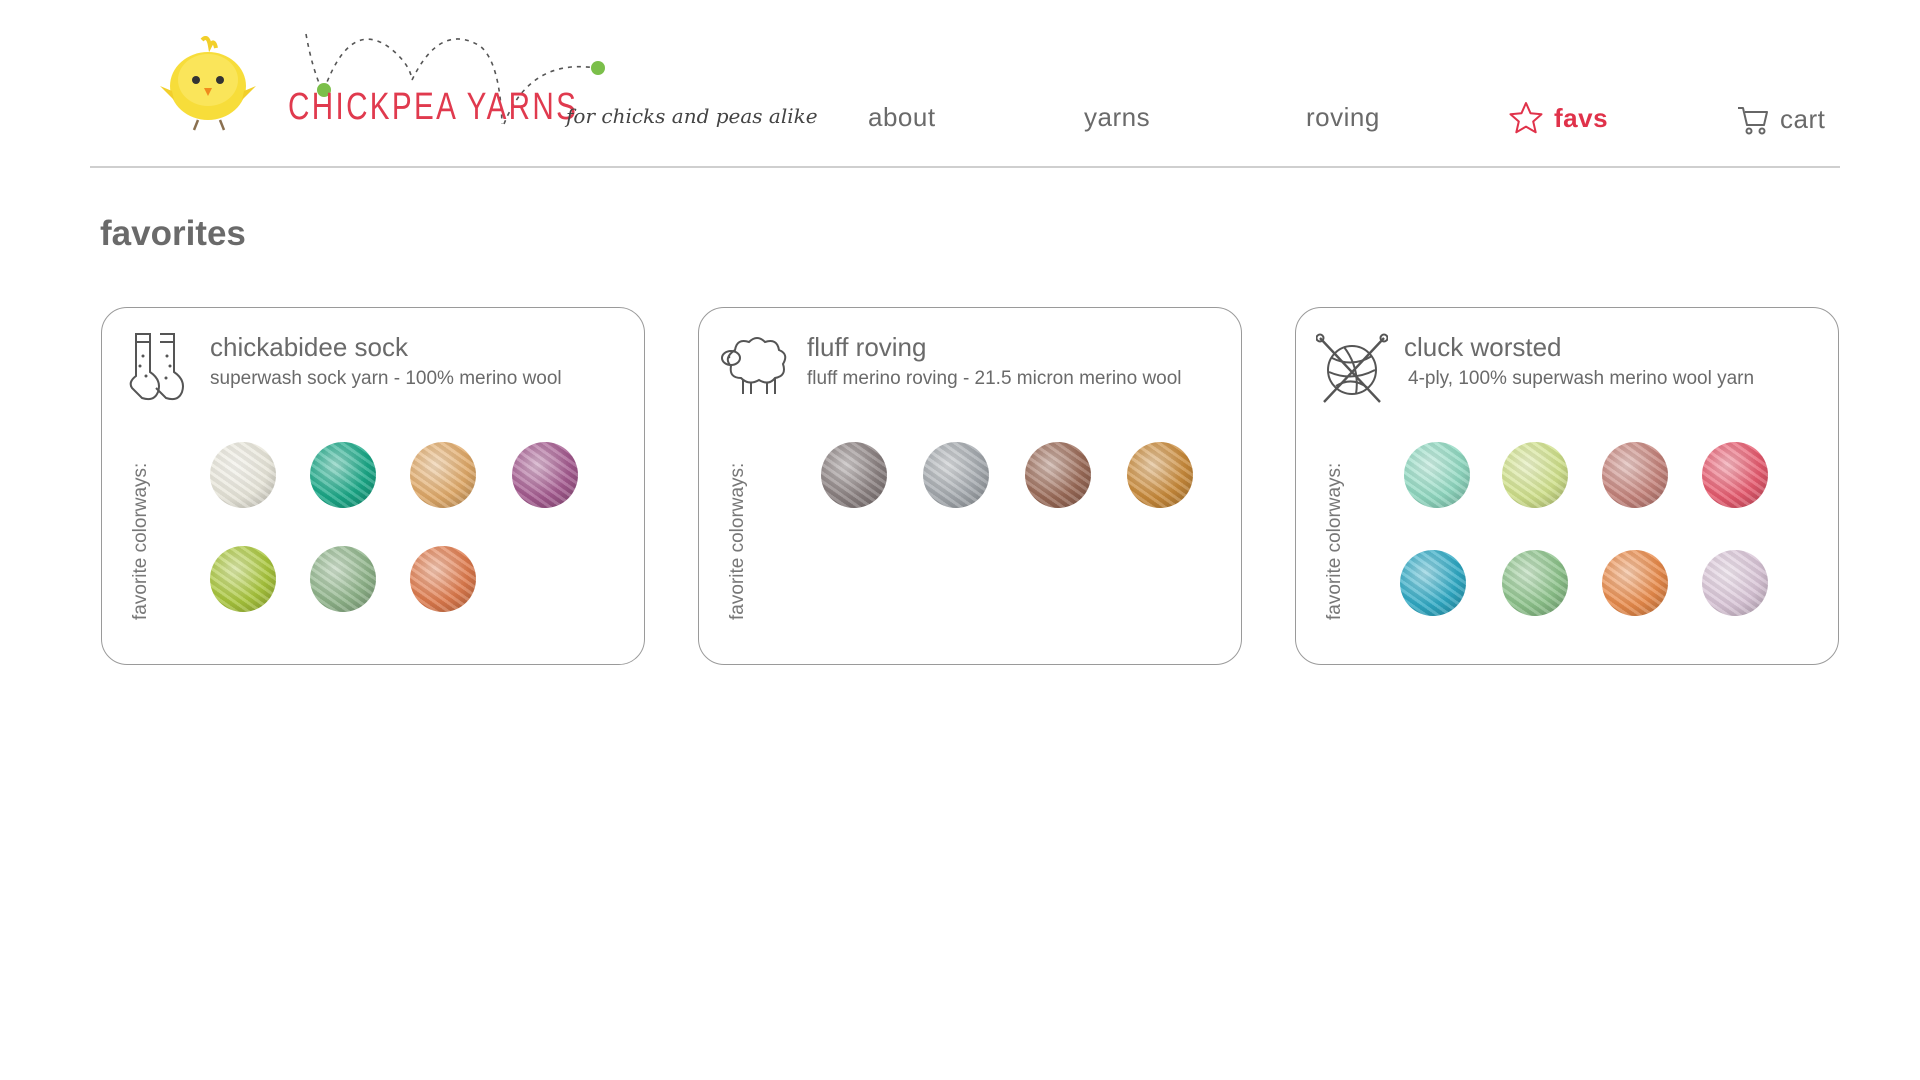  What do you see at coordinates (1581, 117) in the screenshot?
I see `nav-favs-label: favs` at bounding box center [1581, 117].